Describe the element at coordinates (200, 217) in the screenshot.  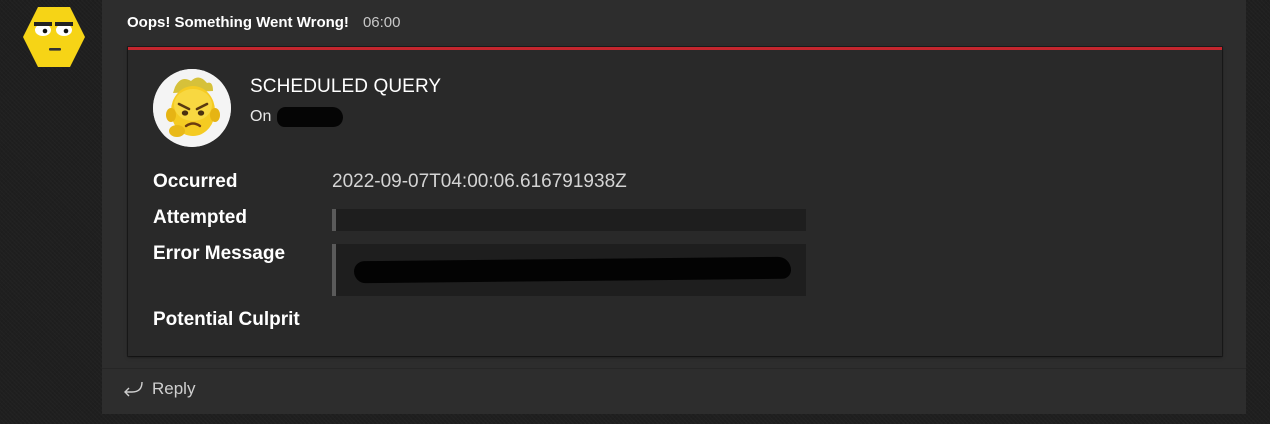
I see `fact-label-attempted: Attempted` at that location.